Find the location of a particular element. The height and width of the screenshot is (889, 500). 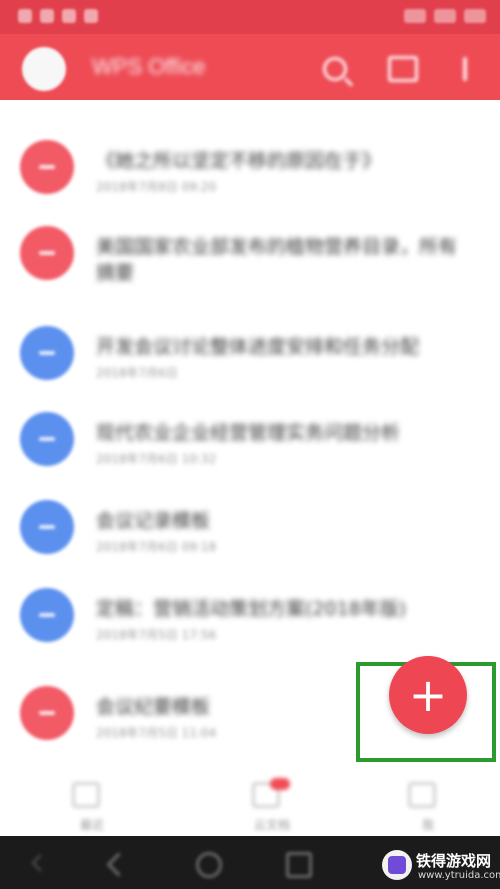

list-item: 现代农业企业经营管理实务问题分析 2018年7月6日 10:32 is located at coordinates (250, 441).